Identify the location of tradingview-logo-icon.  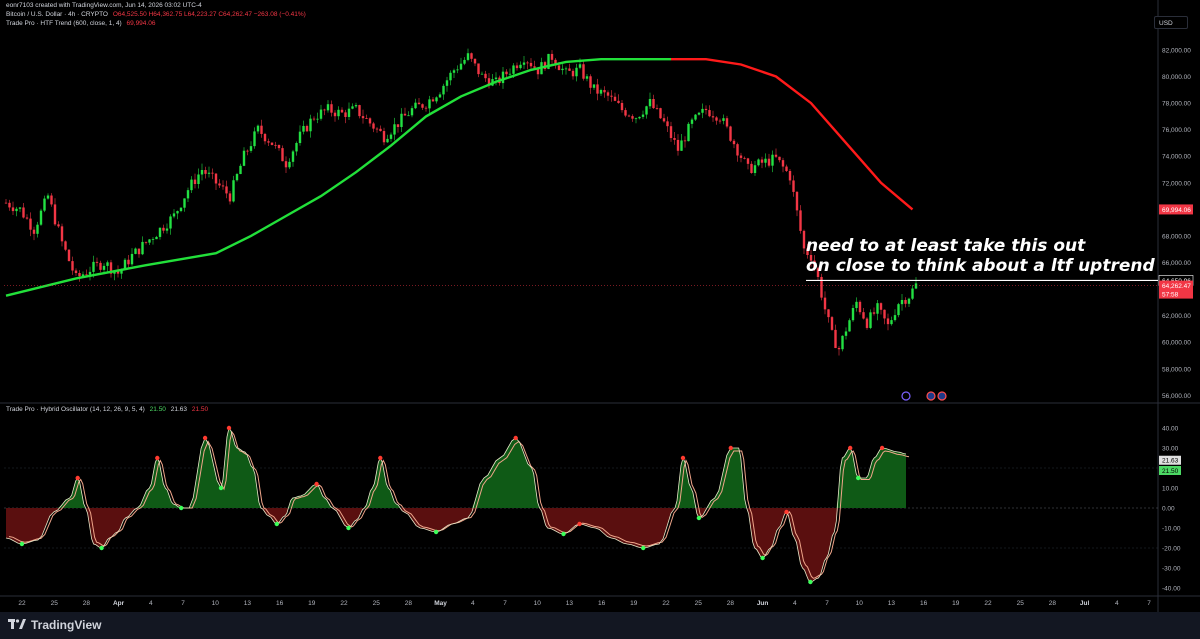
(17, 625).